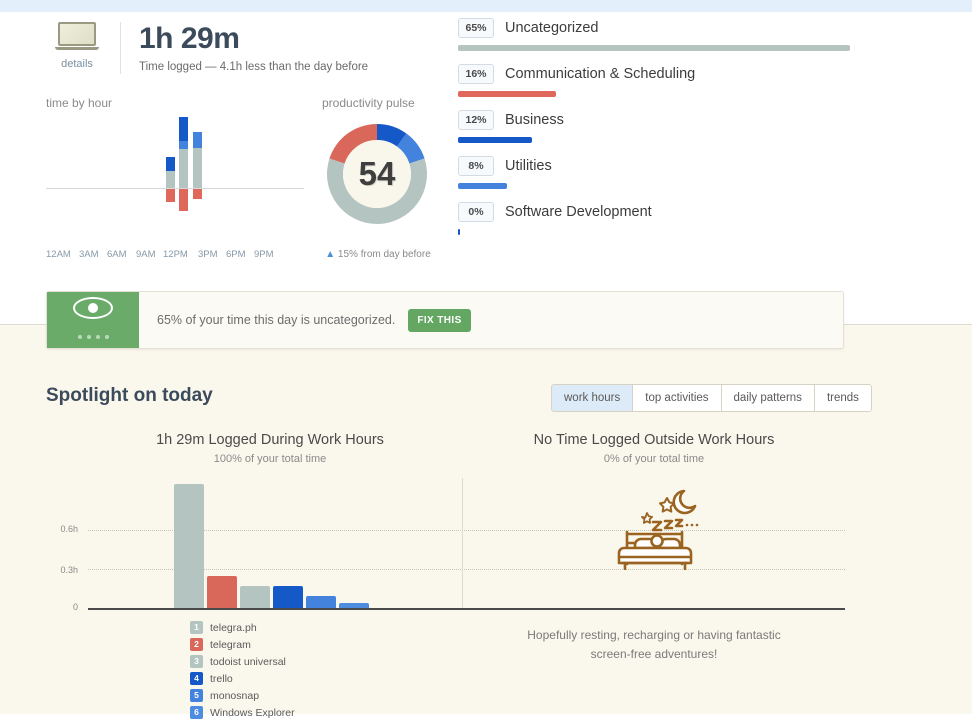 The image size is (972, 723). What do you see at coordinates (75, 607) in the screenshot?
I see `y-tick-label: 0` at bounding box center [75, 607].